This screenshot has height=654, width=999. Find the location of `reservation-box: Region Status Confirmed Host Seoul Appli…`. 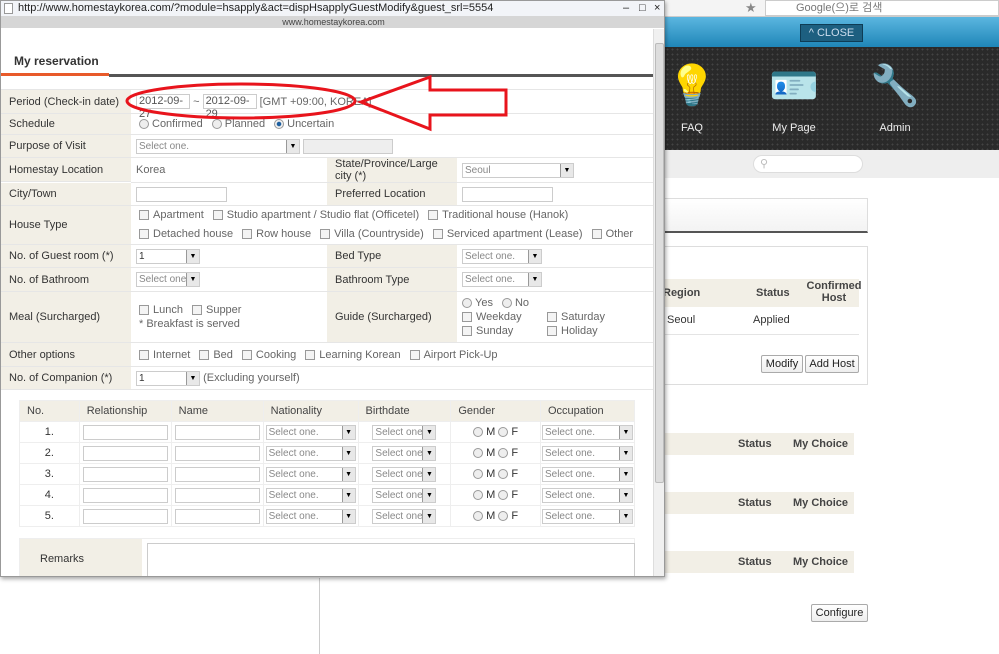

reservation-box: Region Status Confirmed Host Seoul Appli… is located at coordinates (754, 315).